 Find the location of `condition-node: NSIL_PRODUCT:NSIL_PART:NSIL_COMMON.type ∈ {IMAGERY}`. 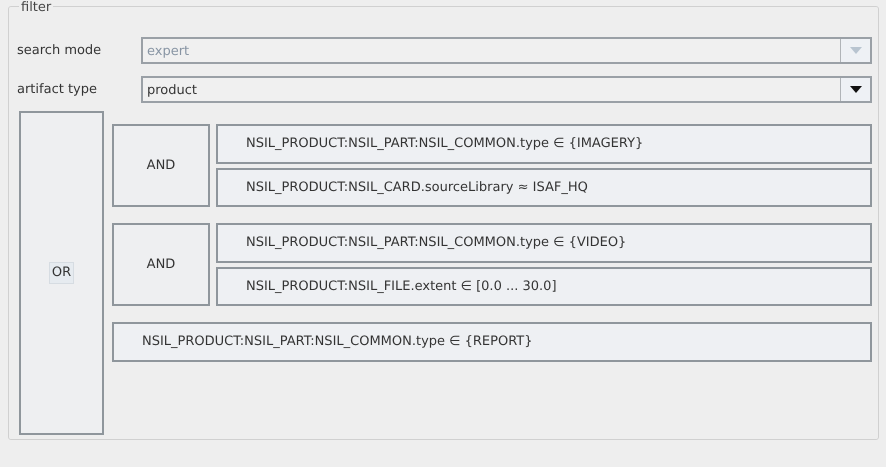

condition-node: NSIL_PRODUCT:NSIL_PART:NSIL_COMMON.type ∈ {IMAGERY} is located at coordinates (544, 144).